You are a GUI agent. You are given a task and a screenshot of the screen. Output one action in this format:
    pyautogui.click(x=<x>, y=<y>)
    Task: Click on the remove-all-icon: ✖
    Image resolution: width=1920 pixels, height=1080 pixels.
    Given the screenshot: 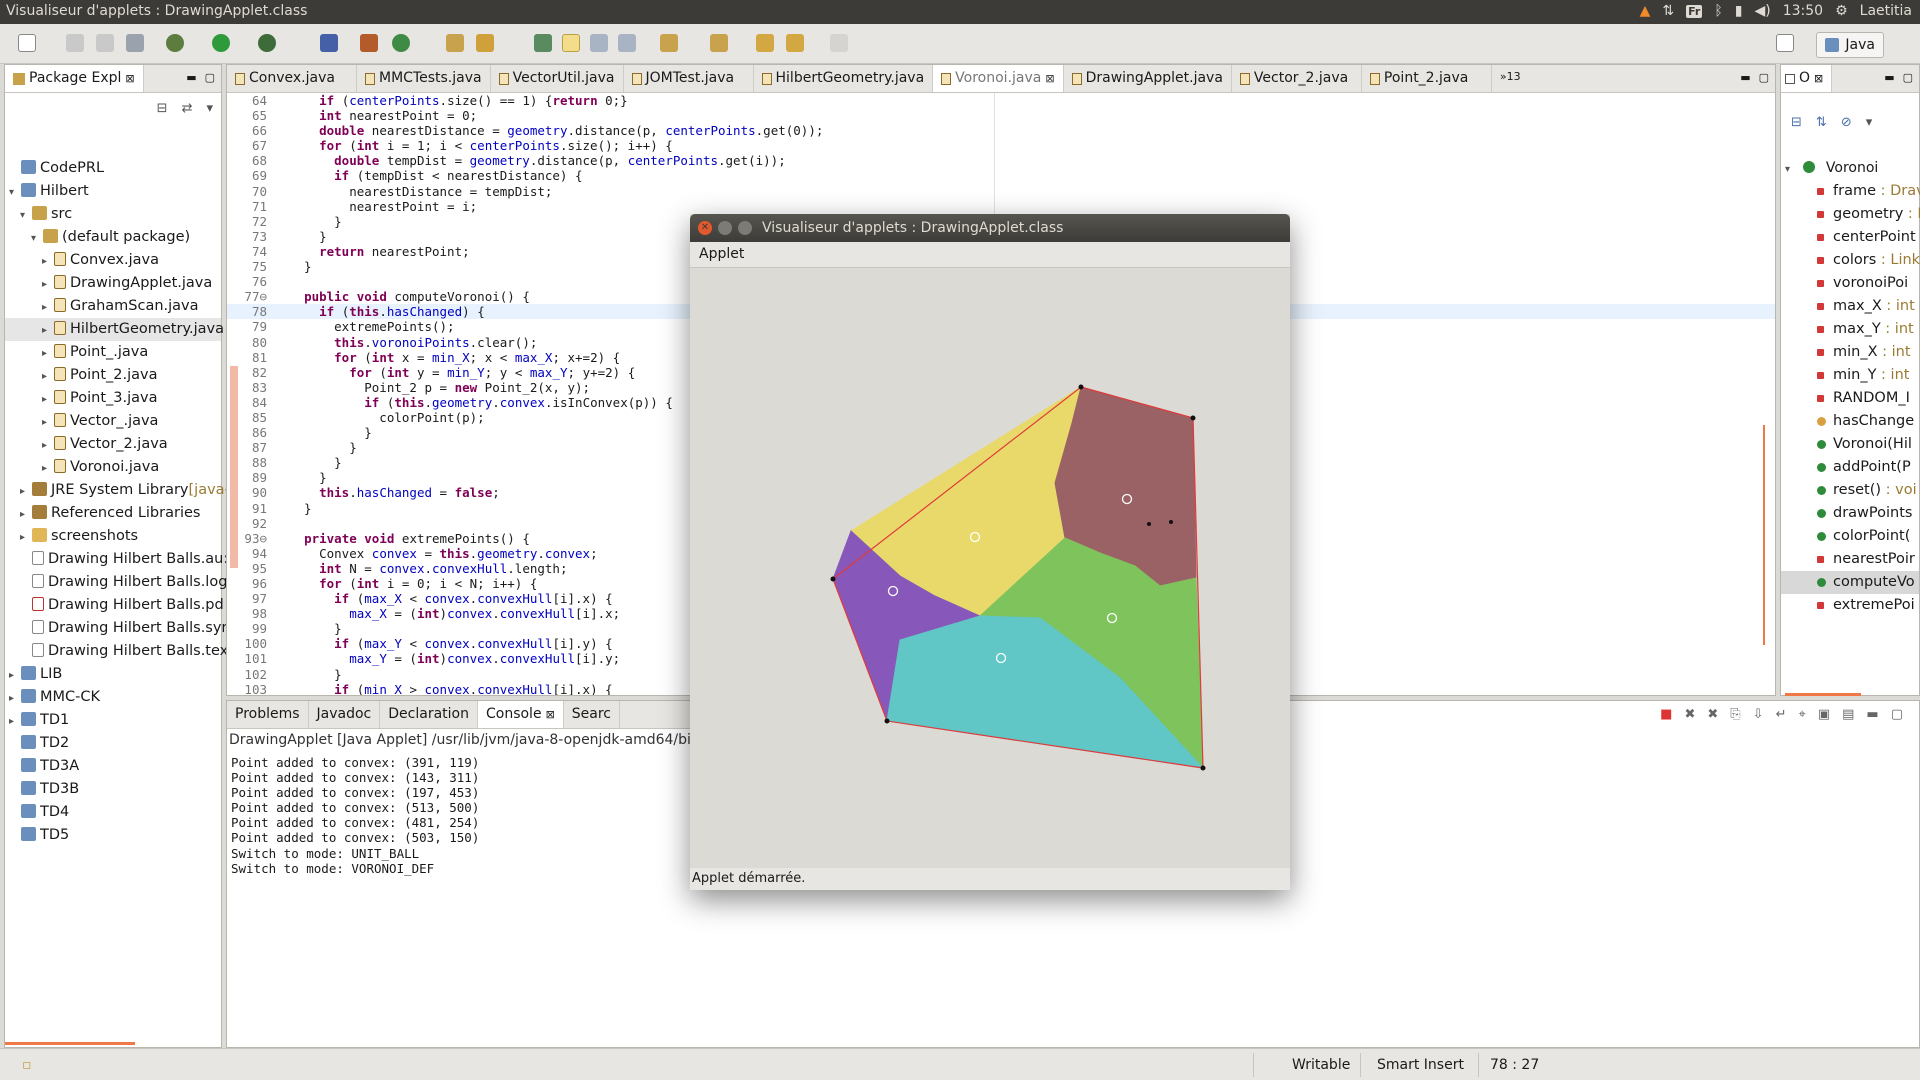 What is the action you would take?
    pyautogui.click(x=1712, y=714)
    